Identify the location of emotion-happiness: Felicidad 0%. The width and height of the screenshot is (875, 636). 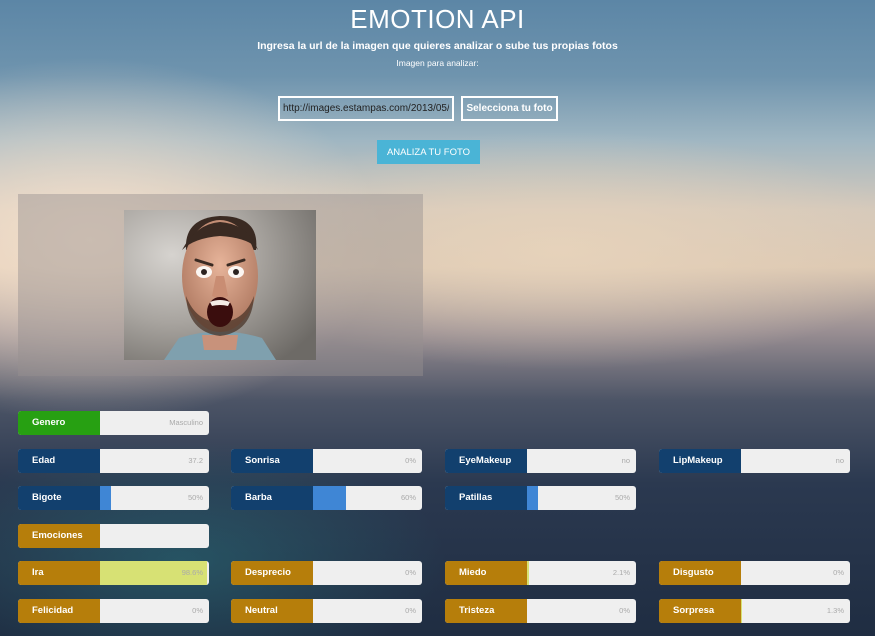
(113, 611).